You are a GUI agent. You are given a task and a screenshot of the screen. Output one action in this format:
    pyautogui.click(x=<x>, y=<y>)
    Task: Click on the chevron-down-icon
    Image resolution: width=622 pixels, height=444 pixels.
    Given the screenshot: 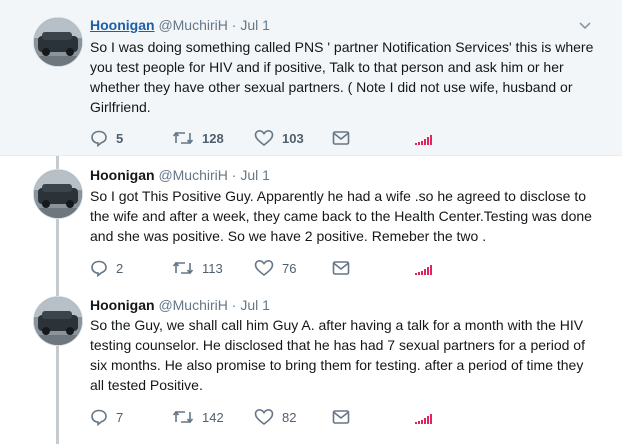 What is the action you would take?
    pyautogui.click(x=585, y=25)
    